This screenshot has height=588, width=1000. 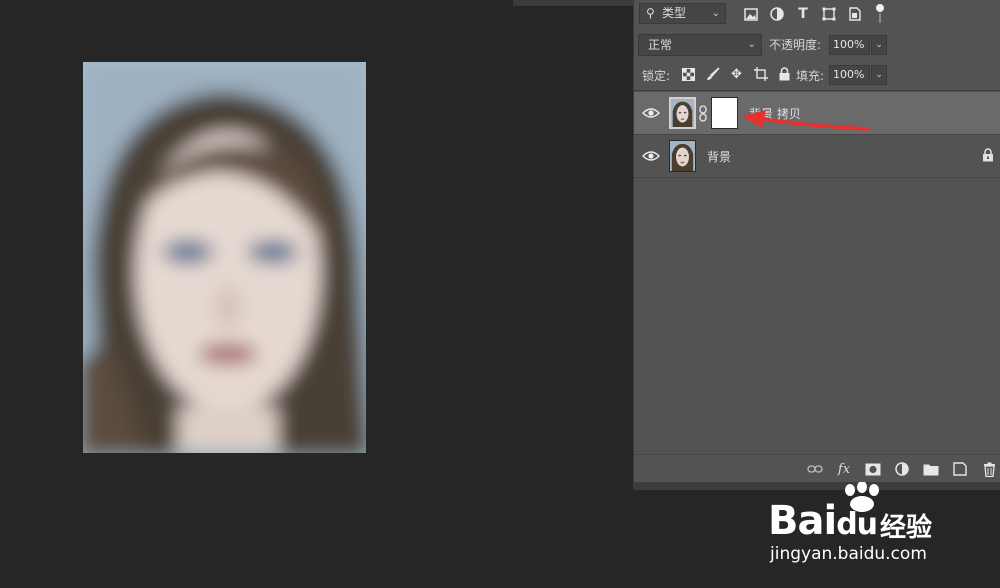 I want to click on lock-icons: ✥, so click(x=736, y=74).